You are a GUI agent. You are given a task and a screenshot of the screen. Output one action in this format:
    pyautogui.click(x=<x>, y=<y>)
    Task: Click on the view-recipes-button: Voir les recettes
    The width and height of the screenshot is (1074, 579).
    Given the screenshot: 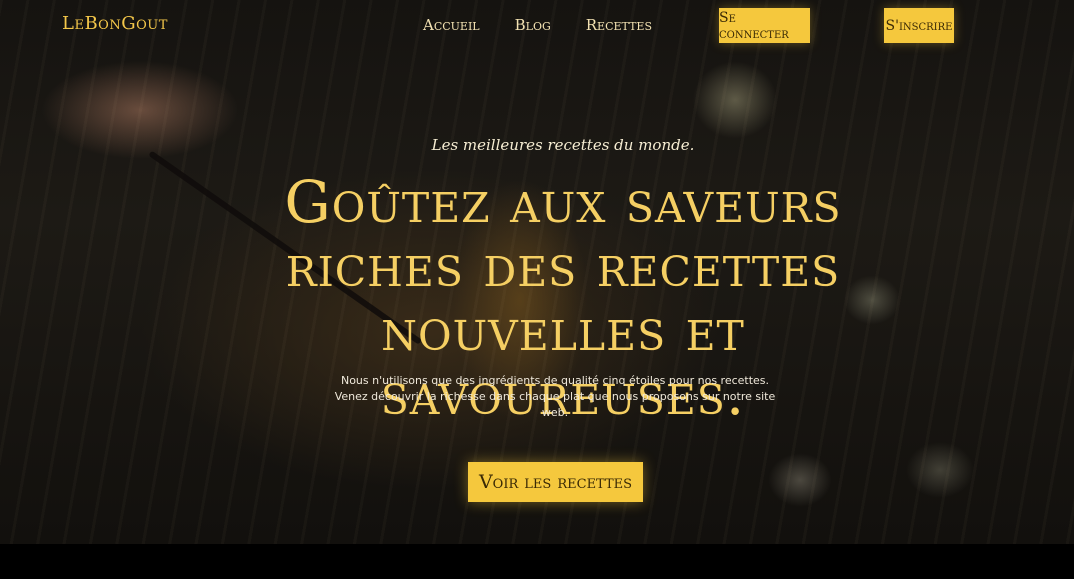 What is the action you would take?
    pyautogui.click(x=555, y=482)
    